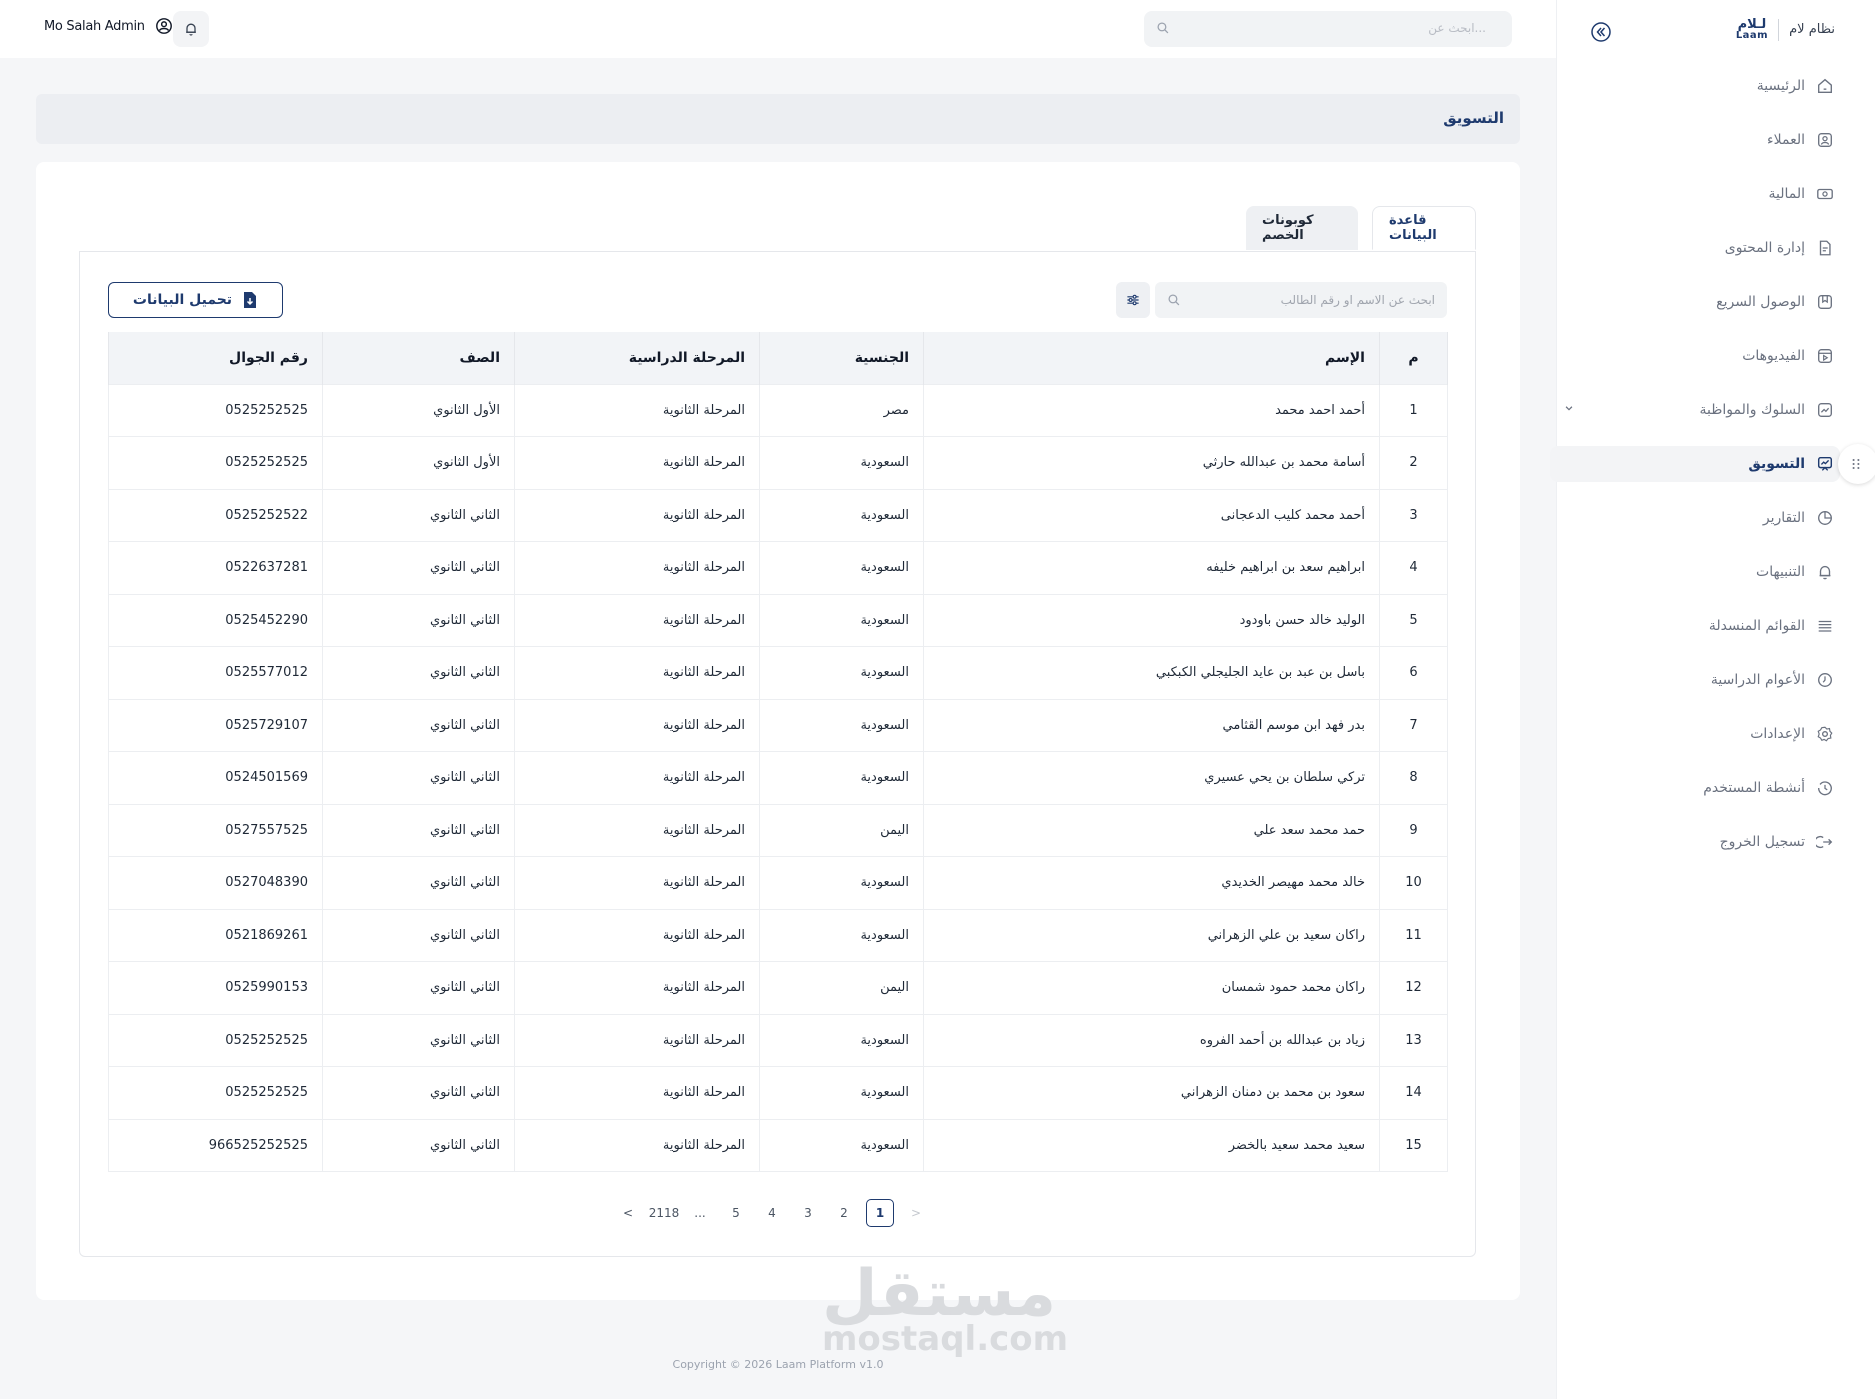 Image resolution: width=1875 pixels, height=1399 pixels. Describe the element at coordinates (1601, 32) in the screenshot. I see `collapse-sidebar-icon` at that location.